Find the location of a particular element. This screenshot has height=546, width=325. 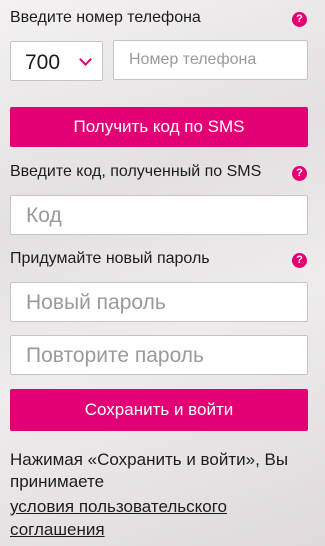

repeat-password-input: Повторите пароль is located at coordinates (159, 355).